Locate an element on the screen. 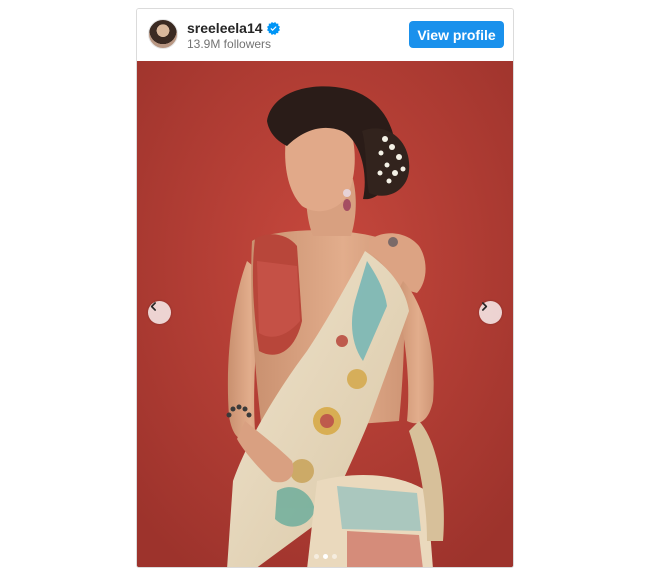 This screenshot has width=650, height=568. carousel-next-button is located at coordinates (490, 312).